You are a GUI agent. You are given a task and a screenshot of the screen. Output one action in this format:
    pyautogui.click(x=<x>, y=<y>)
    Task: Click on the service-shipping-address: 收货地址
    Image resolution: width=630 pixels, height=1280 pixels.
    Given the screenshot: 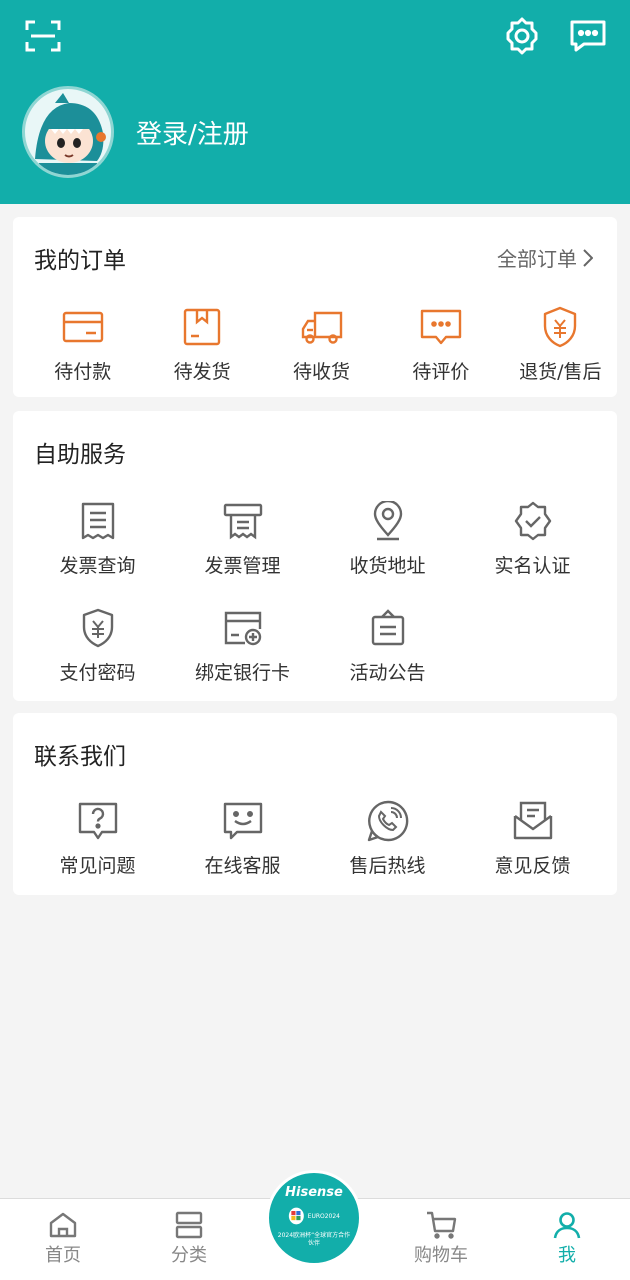 What is the action you would take?
    pyautogui.click(x=387, y=538)
    